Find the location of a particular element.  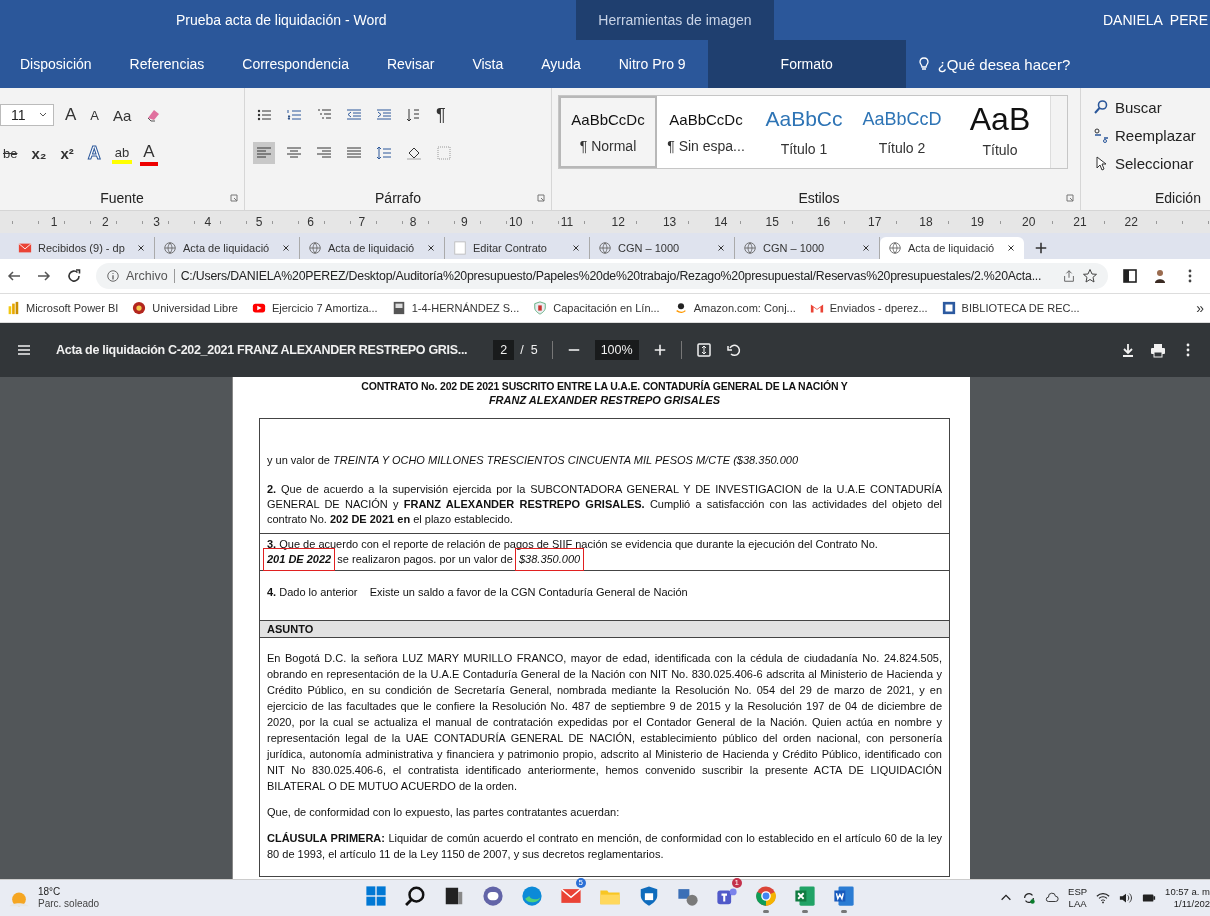

chart-icon is located at coordinates (13, 308).